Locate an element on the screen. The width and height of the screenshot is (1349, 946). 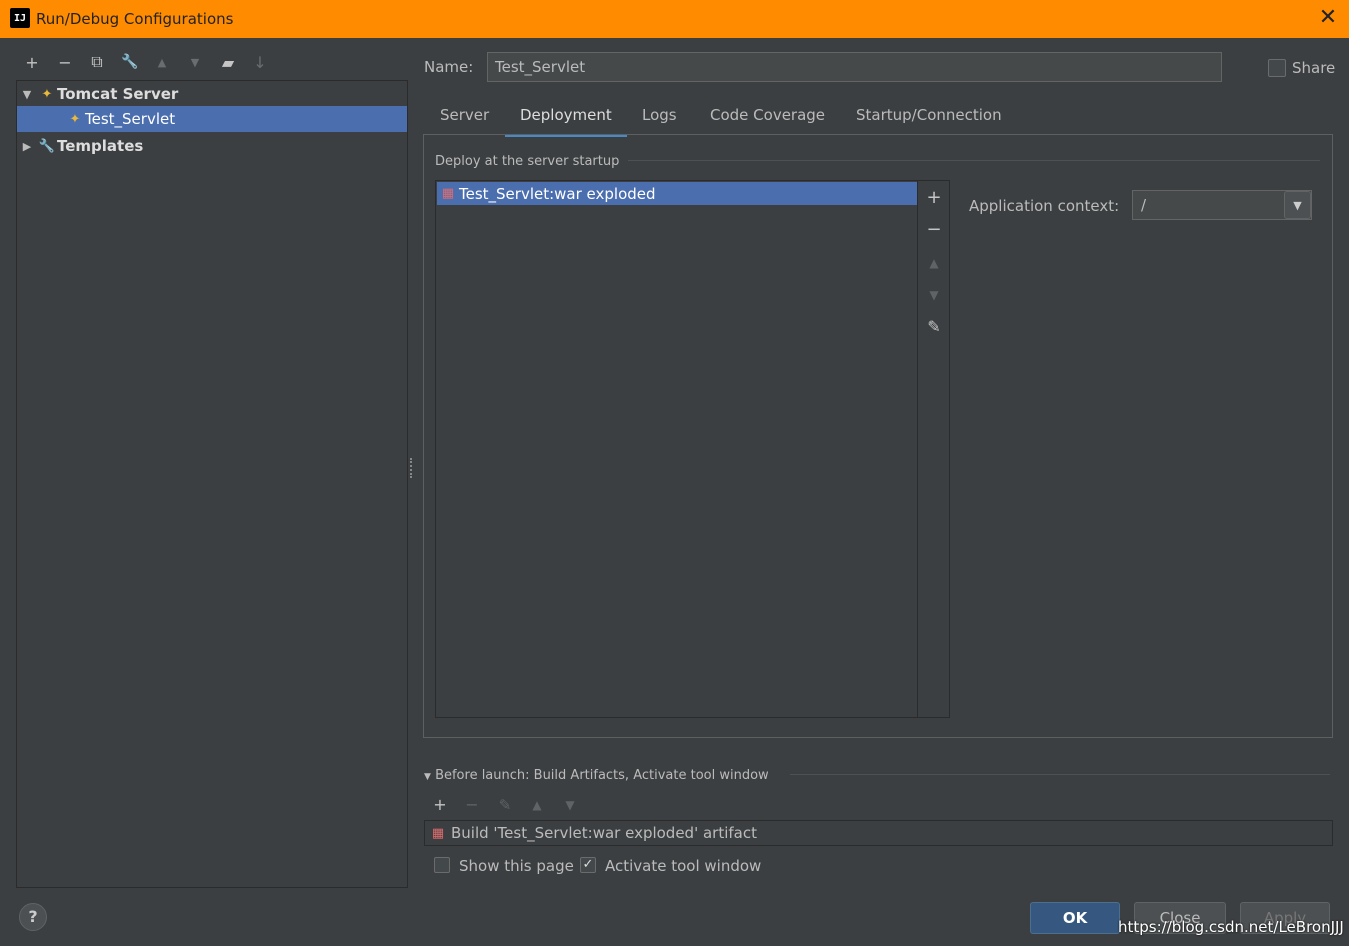
show-this-page-label: Show this page is located at coordinates (516, 866).